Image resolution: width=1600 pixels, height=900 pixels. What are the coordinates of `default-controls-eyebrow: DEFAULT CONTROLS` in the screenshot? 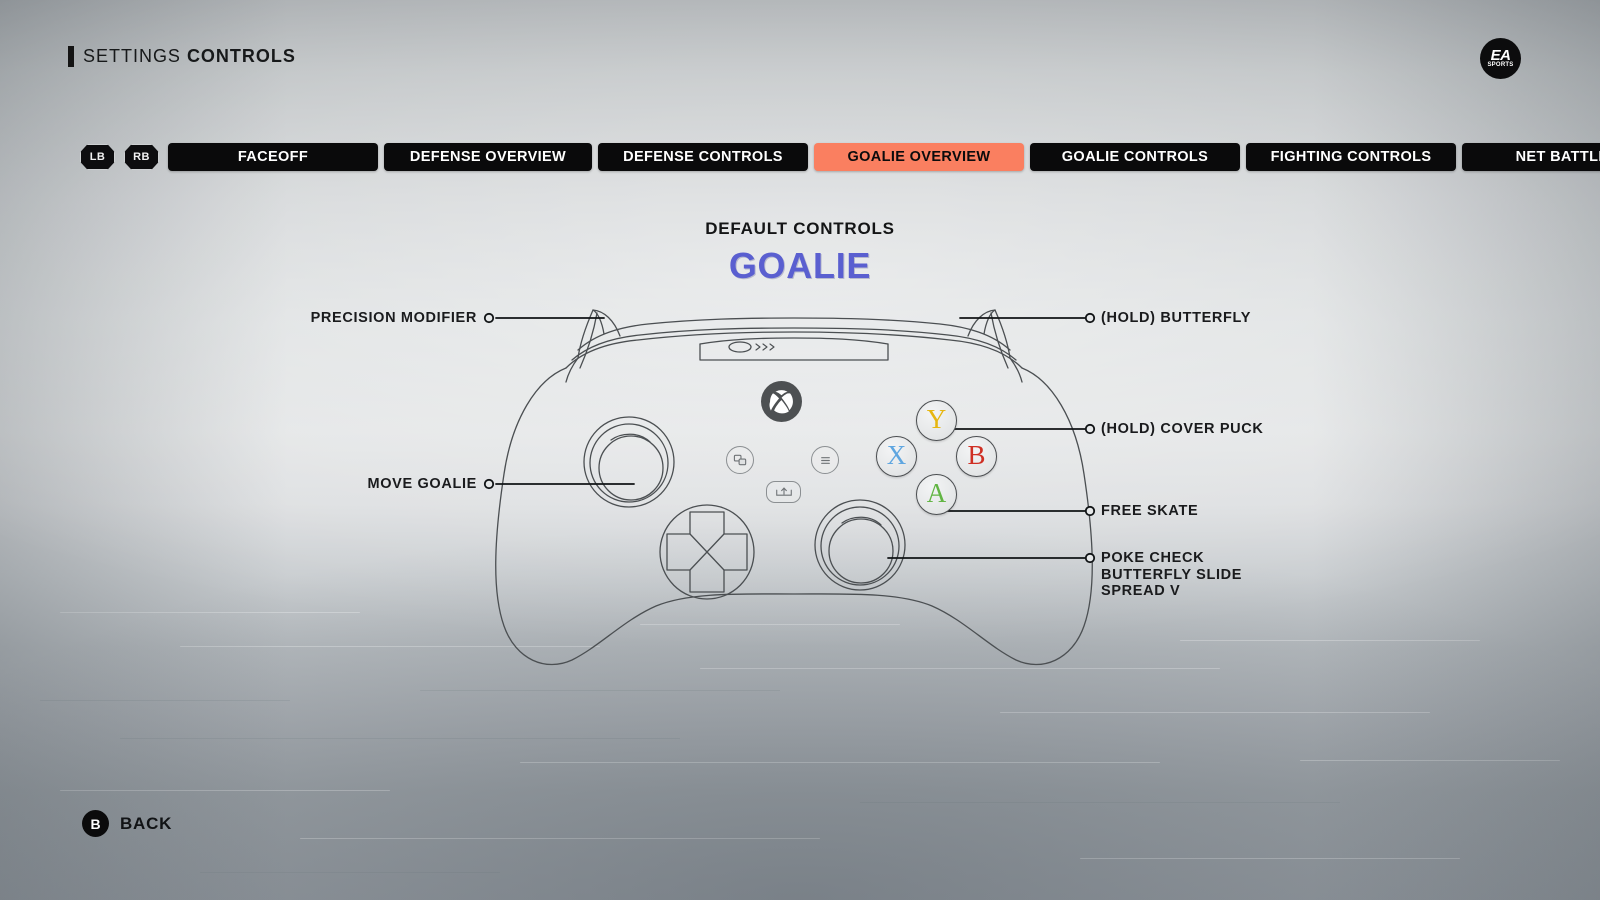 It's located at (800, 228).